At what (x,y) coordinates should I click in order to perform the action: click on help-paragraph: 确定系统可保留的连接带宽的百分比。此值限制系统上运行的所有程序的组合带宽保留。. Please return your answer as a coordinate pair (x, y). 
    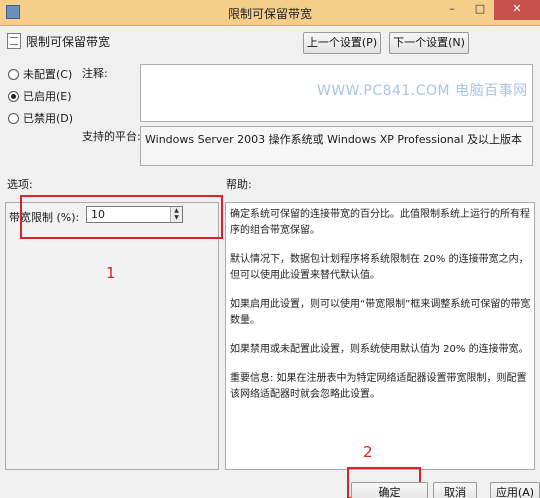
    Looking at the image, I should click on (380, 222).